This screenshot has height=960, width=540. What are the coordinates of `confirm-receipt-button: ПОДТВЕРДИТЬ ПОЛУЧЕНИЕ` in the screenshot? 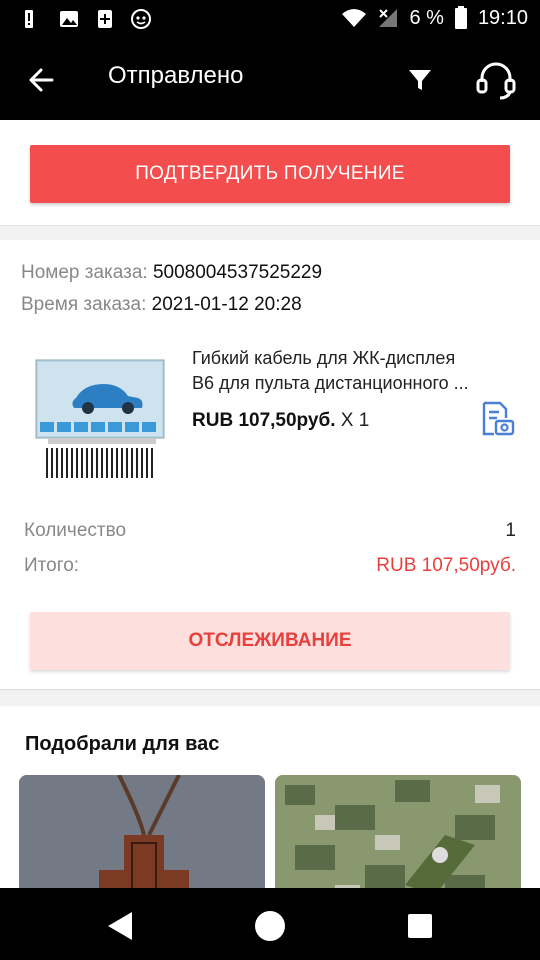 It's located at (270, 174).